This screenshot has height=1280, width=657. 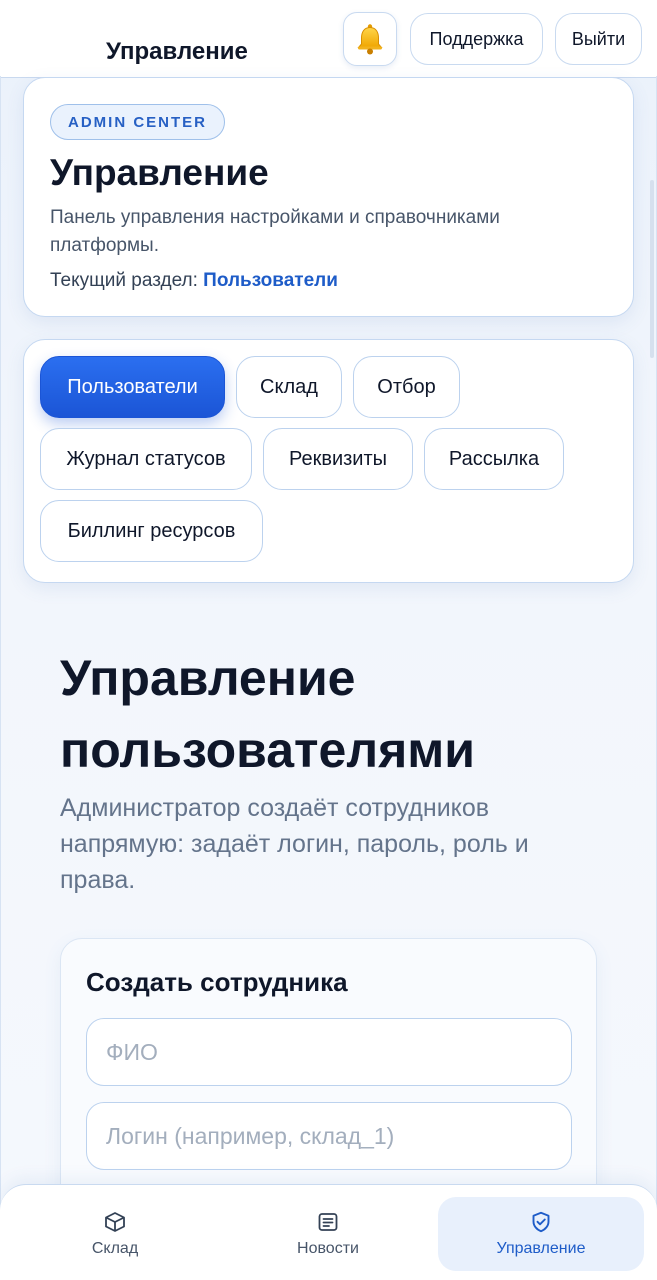 I want to click on tab-warehouse: Склад, so click(x=289, y=387).